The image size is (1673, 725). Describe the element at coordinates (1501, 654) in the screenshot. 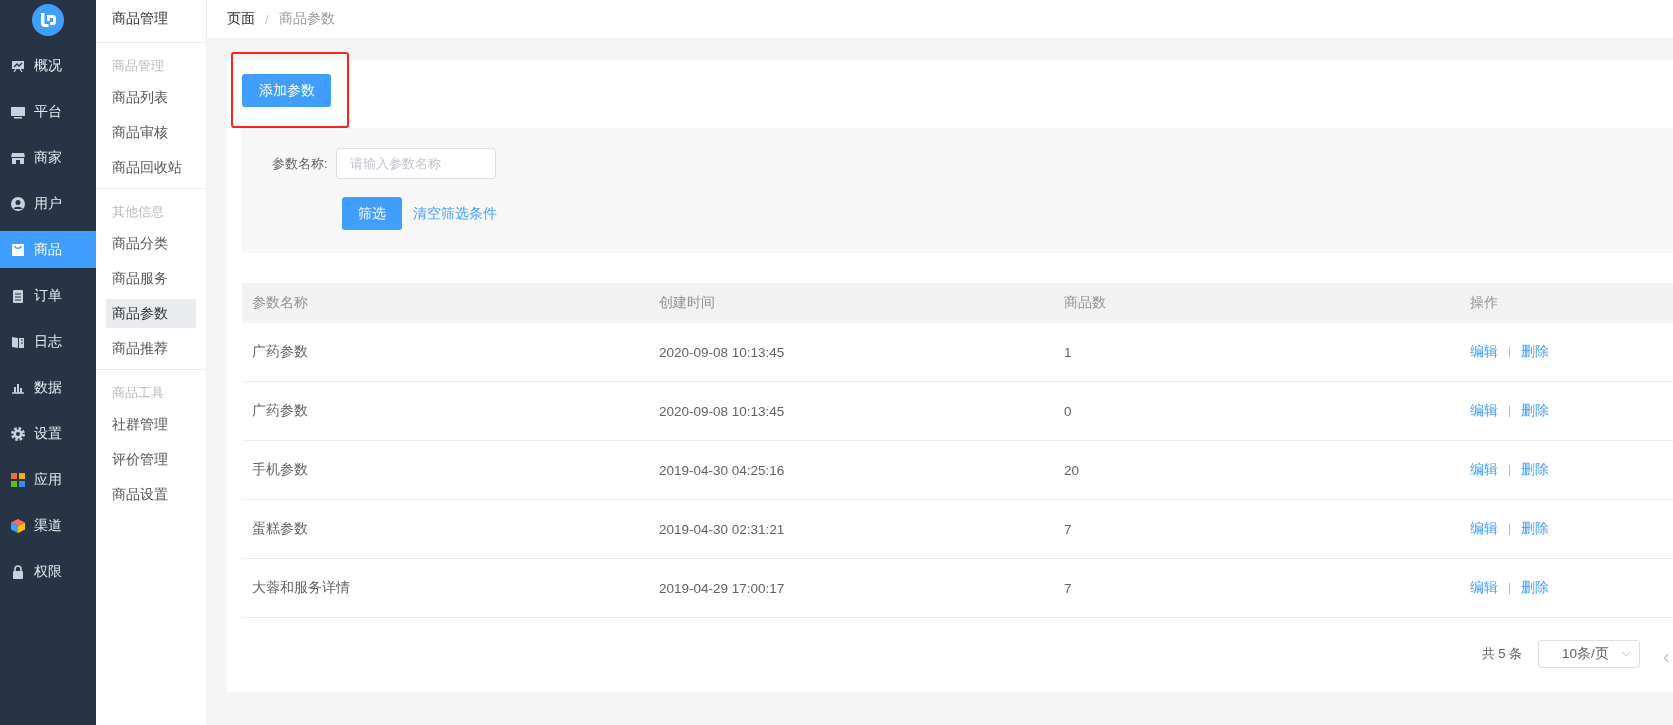

I see `total-count: 共 5 条` at that location.